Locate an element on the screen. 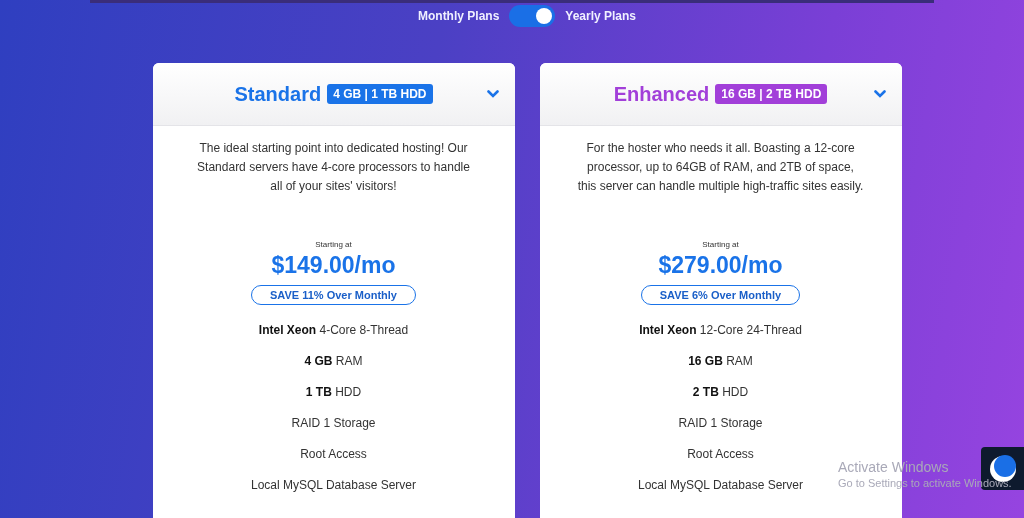 This screenshot has width=1024, height=518. plan-name: Standard is located at coordinates (278, 94).